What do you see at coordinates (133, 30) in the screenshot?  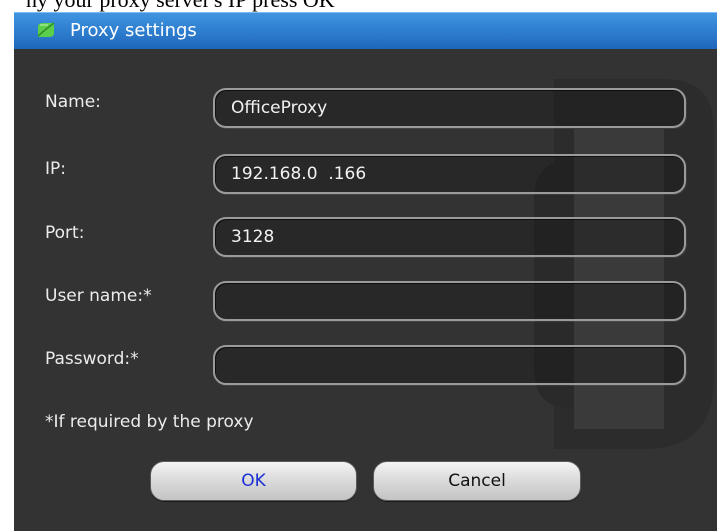 I see `window-title: Proxy settings` at bounding box center [133, 30].